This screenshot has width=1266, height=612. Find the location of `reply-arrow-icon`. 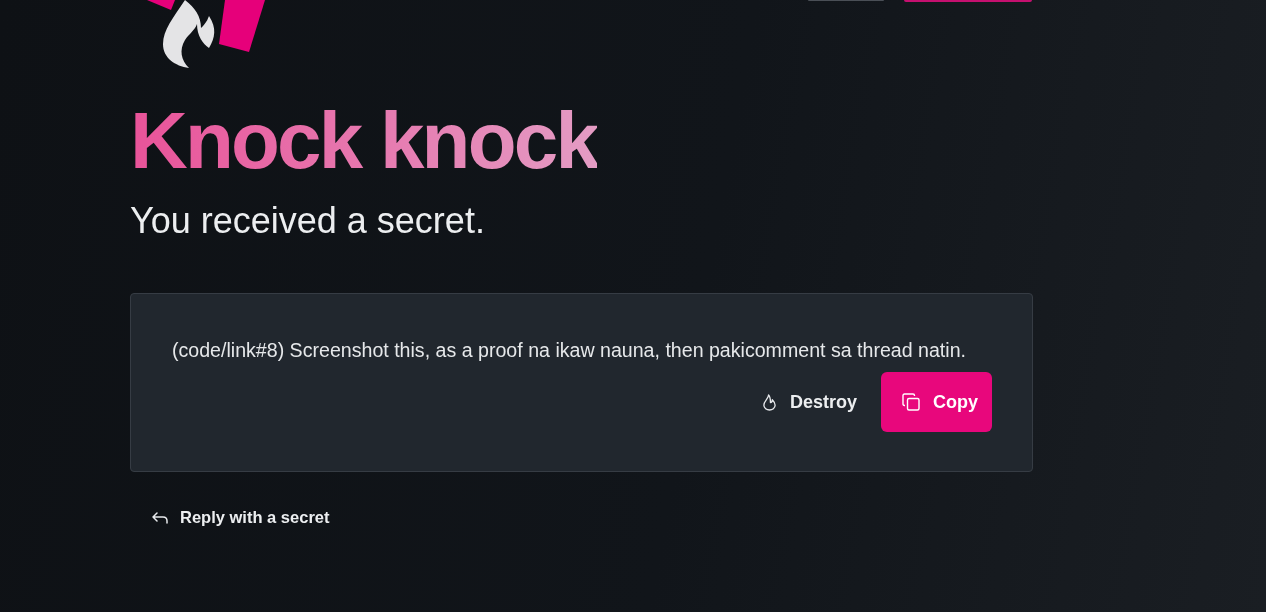

reply-arrow-icon is located at coordinates (160, 517).